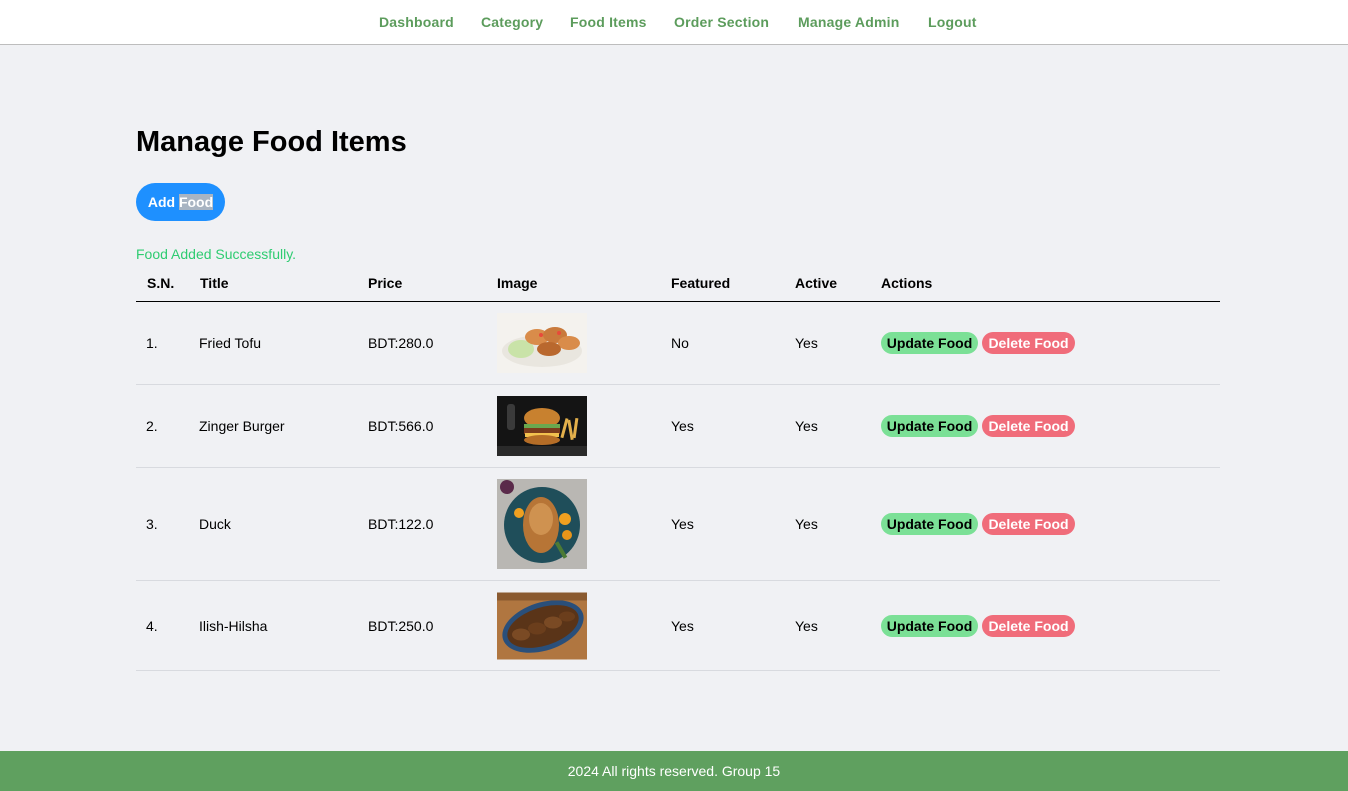  What do you see at coordinates (701, 283) in the screenshot?
I see `column-header-featured: Featured` at bounding box center [701, 283].